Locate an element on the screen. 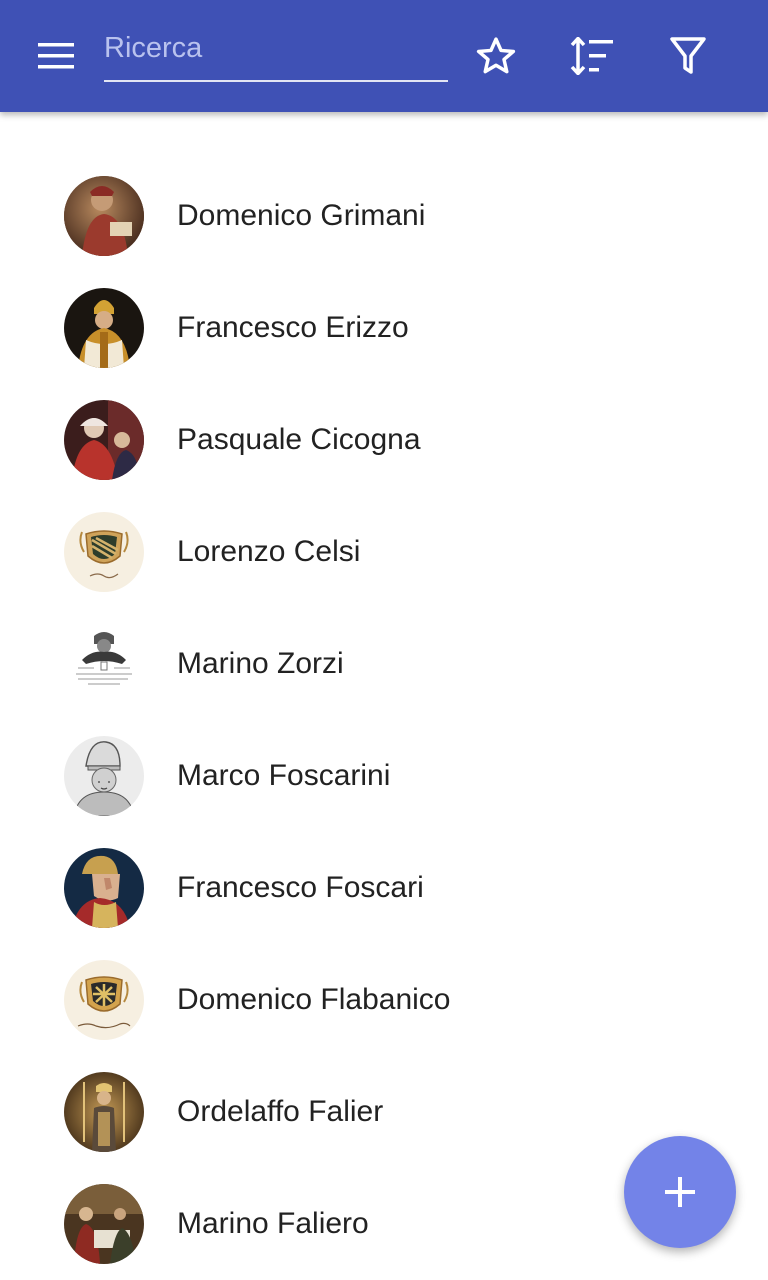 This screenshot has height=1280, width=768. add-button is located at coordinates (680, 1192).